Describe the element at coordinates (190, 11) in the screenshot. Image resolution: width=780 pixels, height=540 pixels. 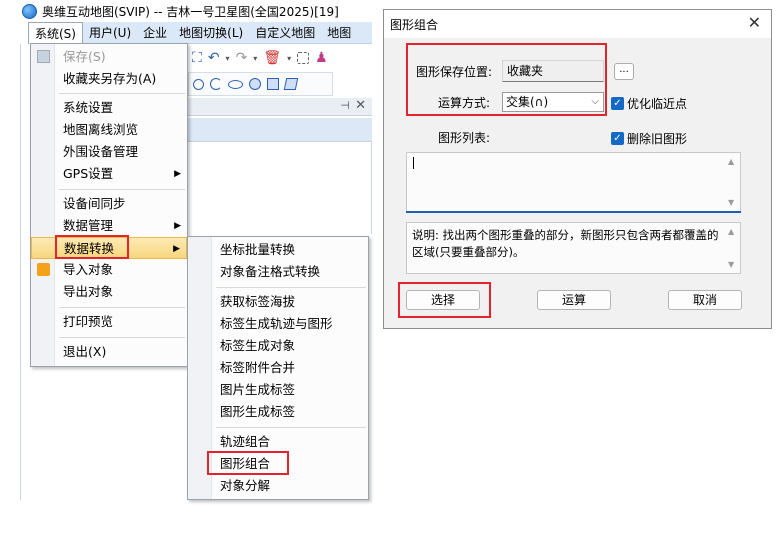
I see `app-title: 奥维互动地图(SVIP) -- 吉林一号卫星图(全国2025)[19]` at that location.